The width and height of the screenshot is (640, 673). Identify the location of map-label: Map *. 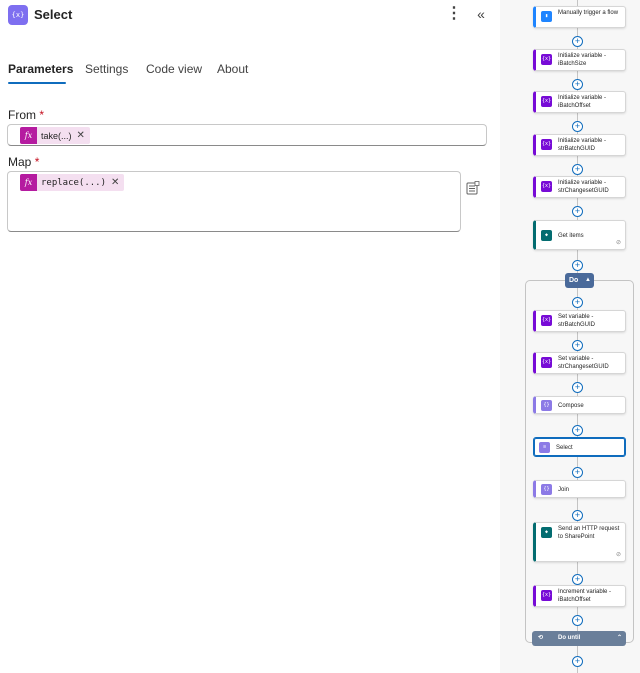
(23, 162).